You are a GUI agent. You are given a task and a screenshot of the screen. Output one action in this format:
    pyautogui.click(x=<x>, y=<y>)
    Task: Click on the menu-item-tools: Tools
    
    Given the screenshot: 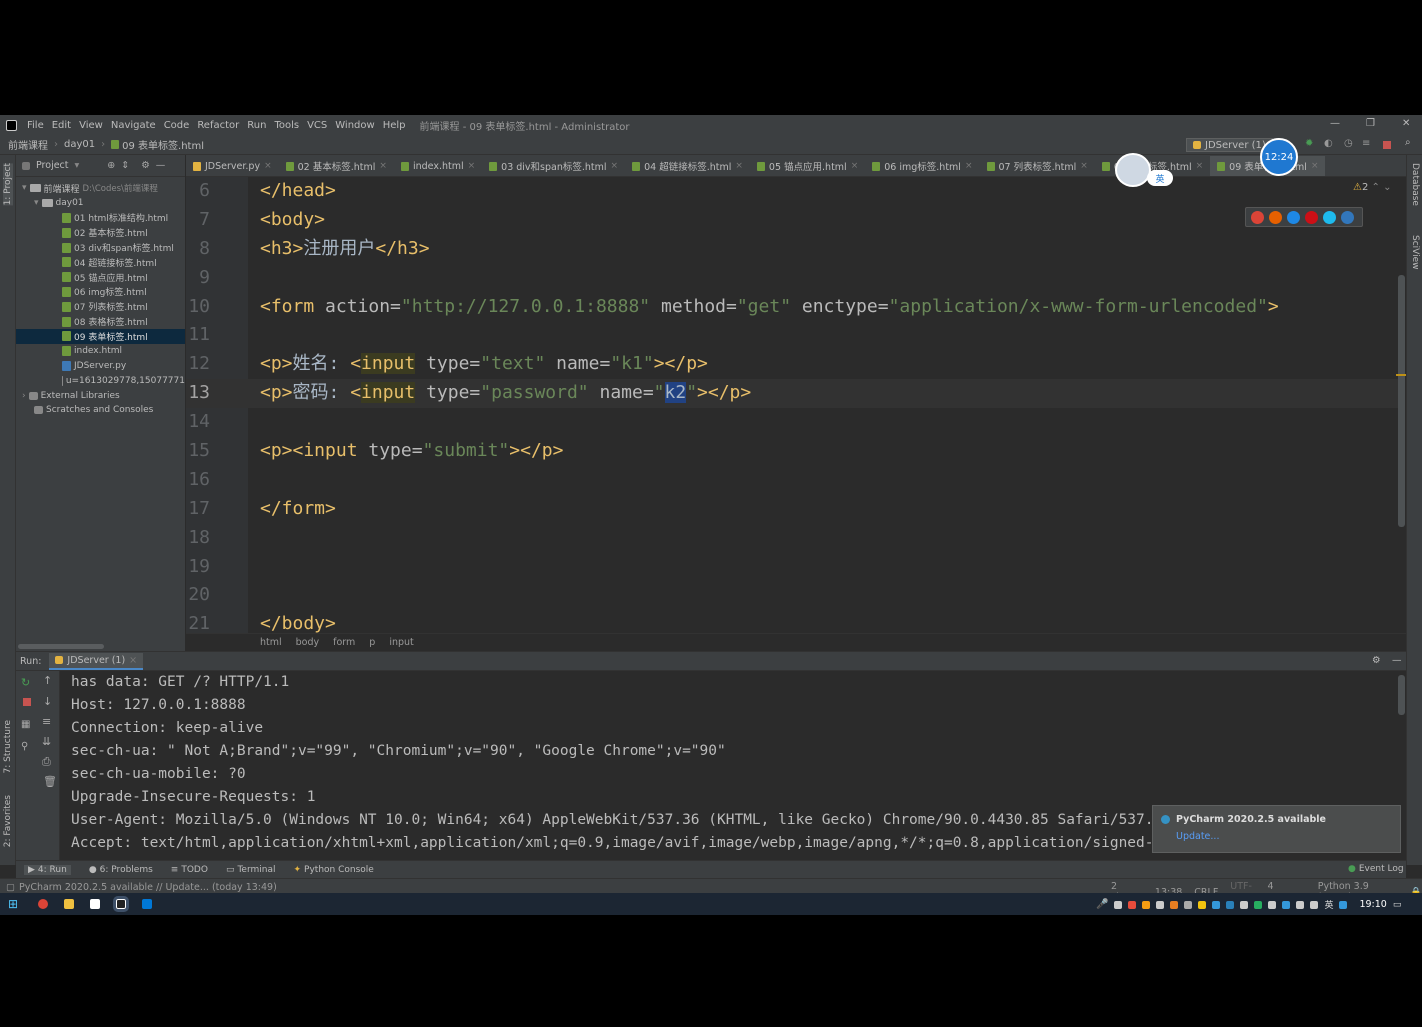 What is the action you would take?
    pyautogui.click(x=286, y=125)
    